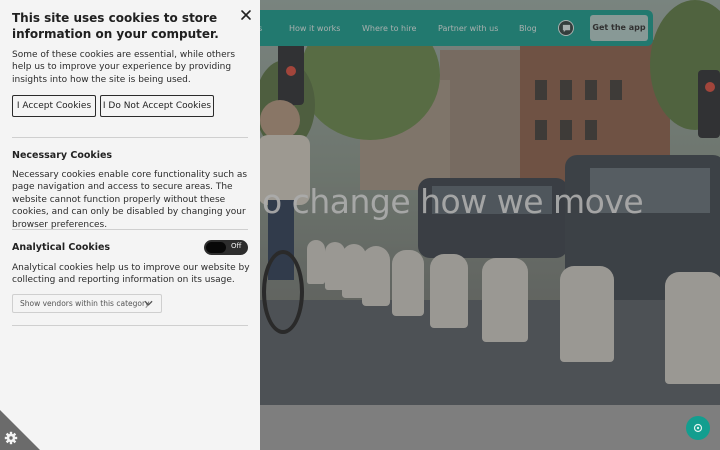 The image size is (720, 450). I want to click on analytical-cookies-heading: Analytical Cookies, so click(61, 247).